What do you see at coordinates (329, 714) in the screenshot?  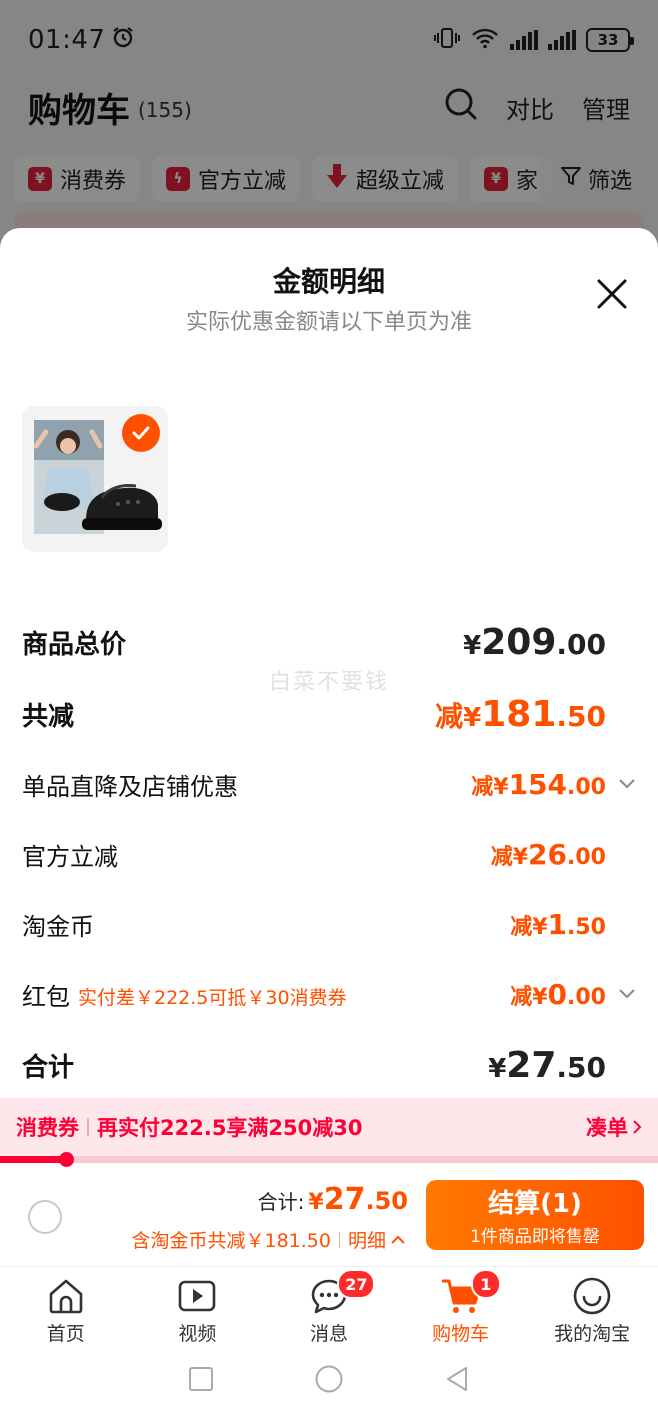 I see `row-total-reduce: 共减 减 ¥ 181 .50` at bounding box center [329, 714].